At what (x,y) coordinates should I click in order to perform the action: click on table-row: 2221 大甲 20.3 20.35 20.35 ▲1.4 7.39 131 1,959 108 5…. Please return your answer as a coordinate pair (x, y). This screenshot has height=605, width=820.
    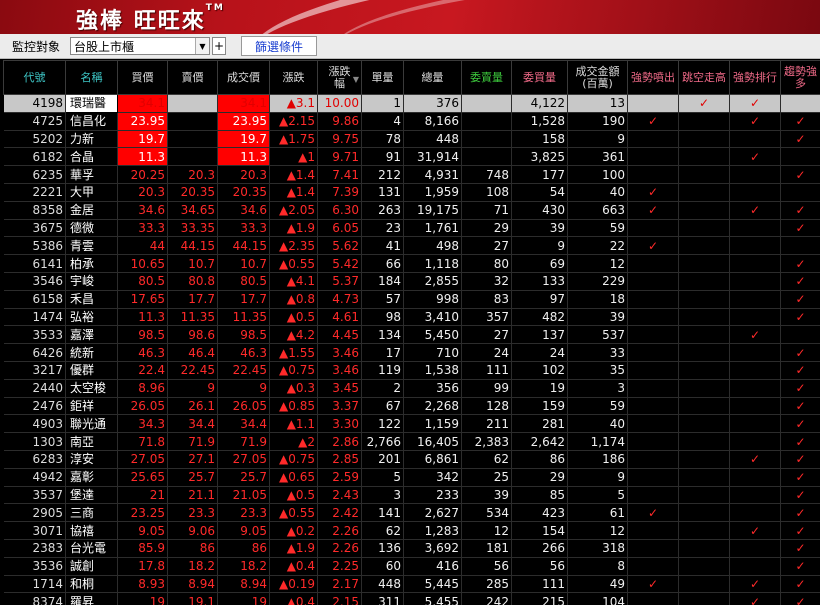
    Looking at the image, I should click on (411, 192).